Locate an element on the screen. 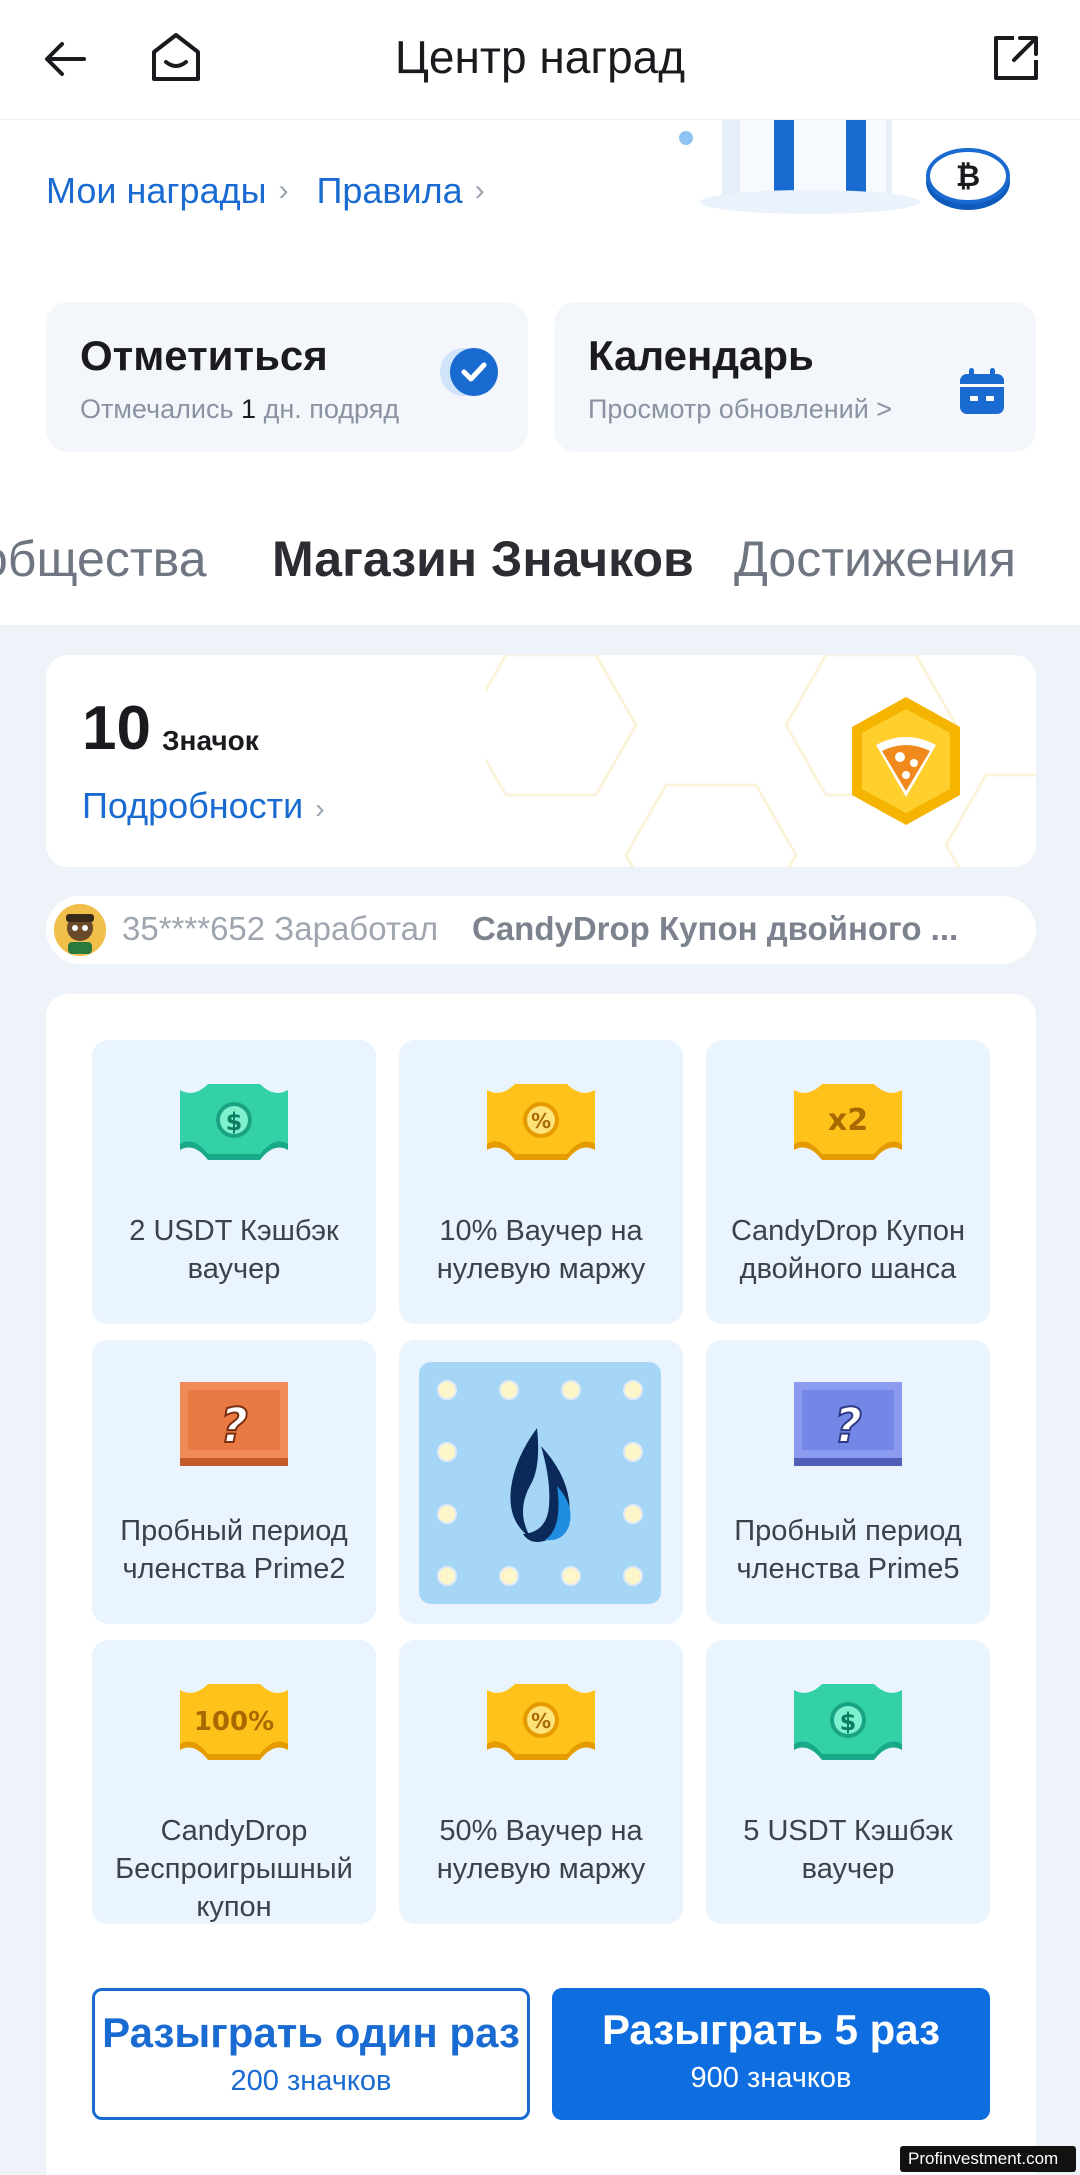 This screenshot has width=1080, height=2175. mystery-box-orange-icon: ? is located at coordinates (234, 1424).